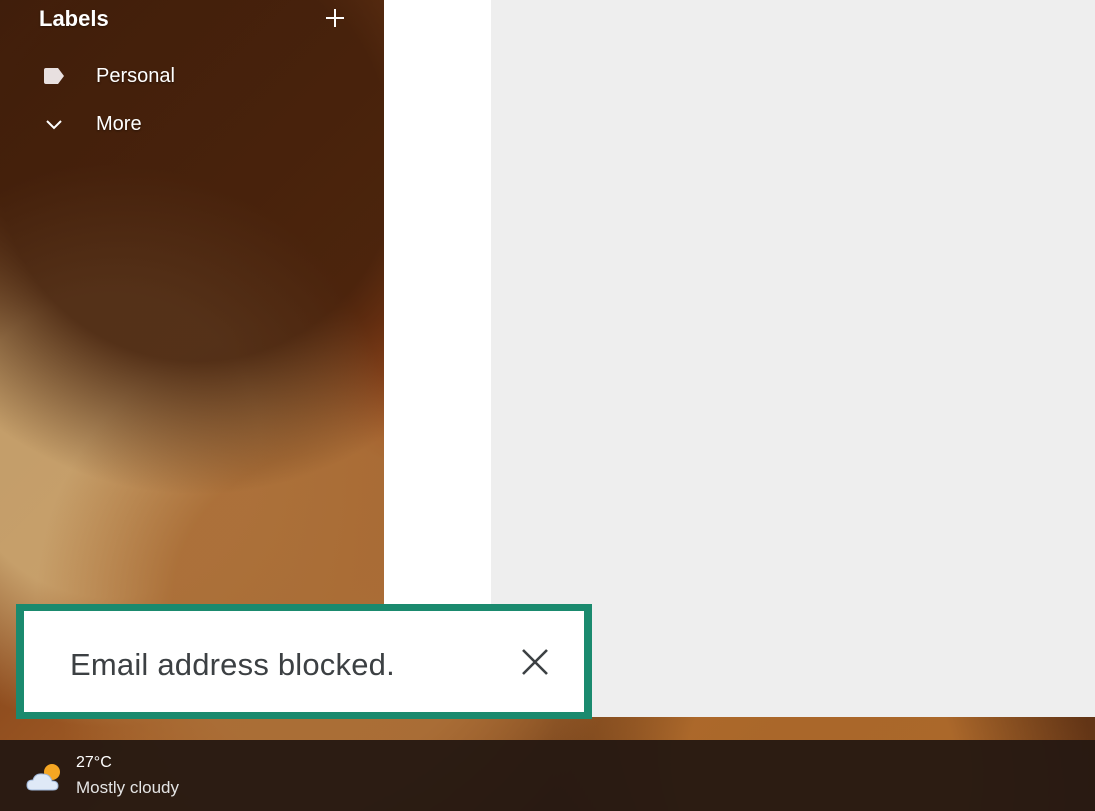  Describe the element at coordinates (94, 762) in the screenshot. I see `weather-temperature: 27°C` at that location.